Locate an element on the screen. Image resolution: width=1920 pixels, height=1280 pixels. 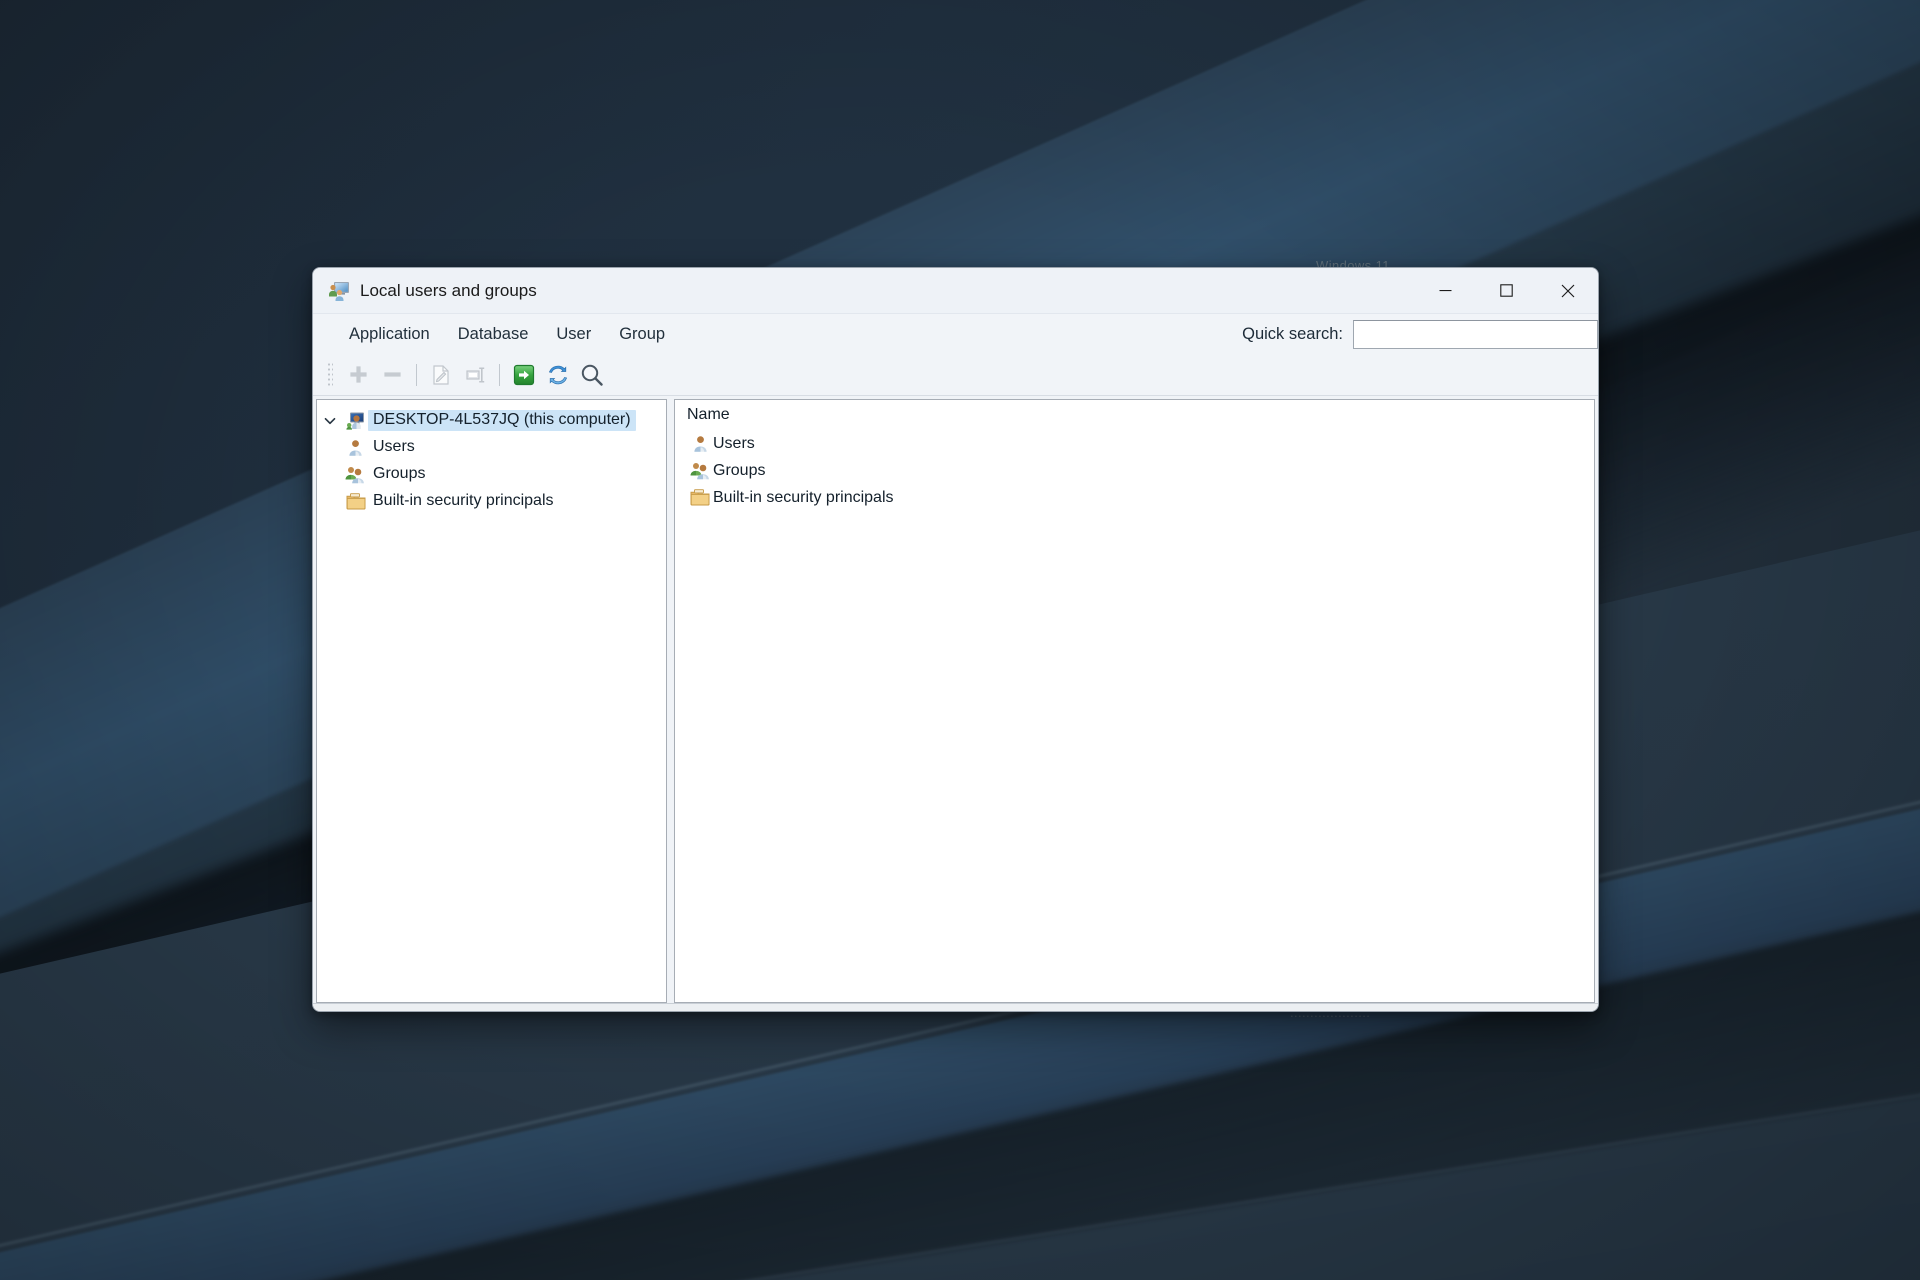
edit-document-icon is located at coordinates (441, 375).